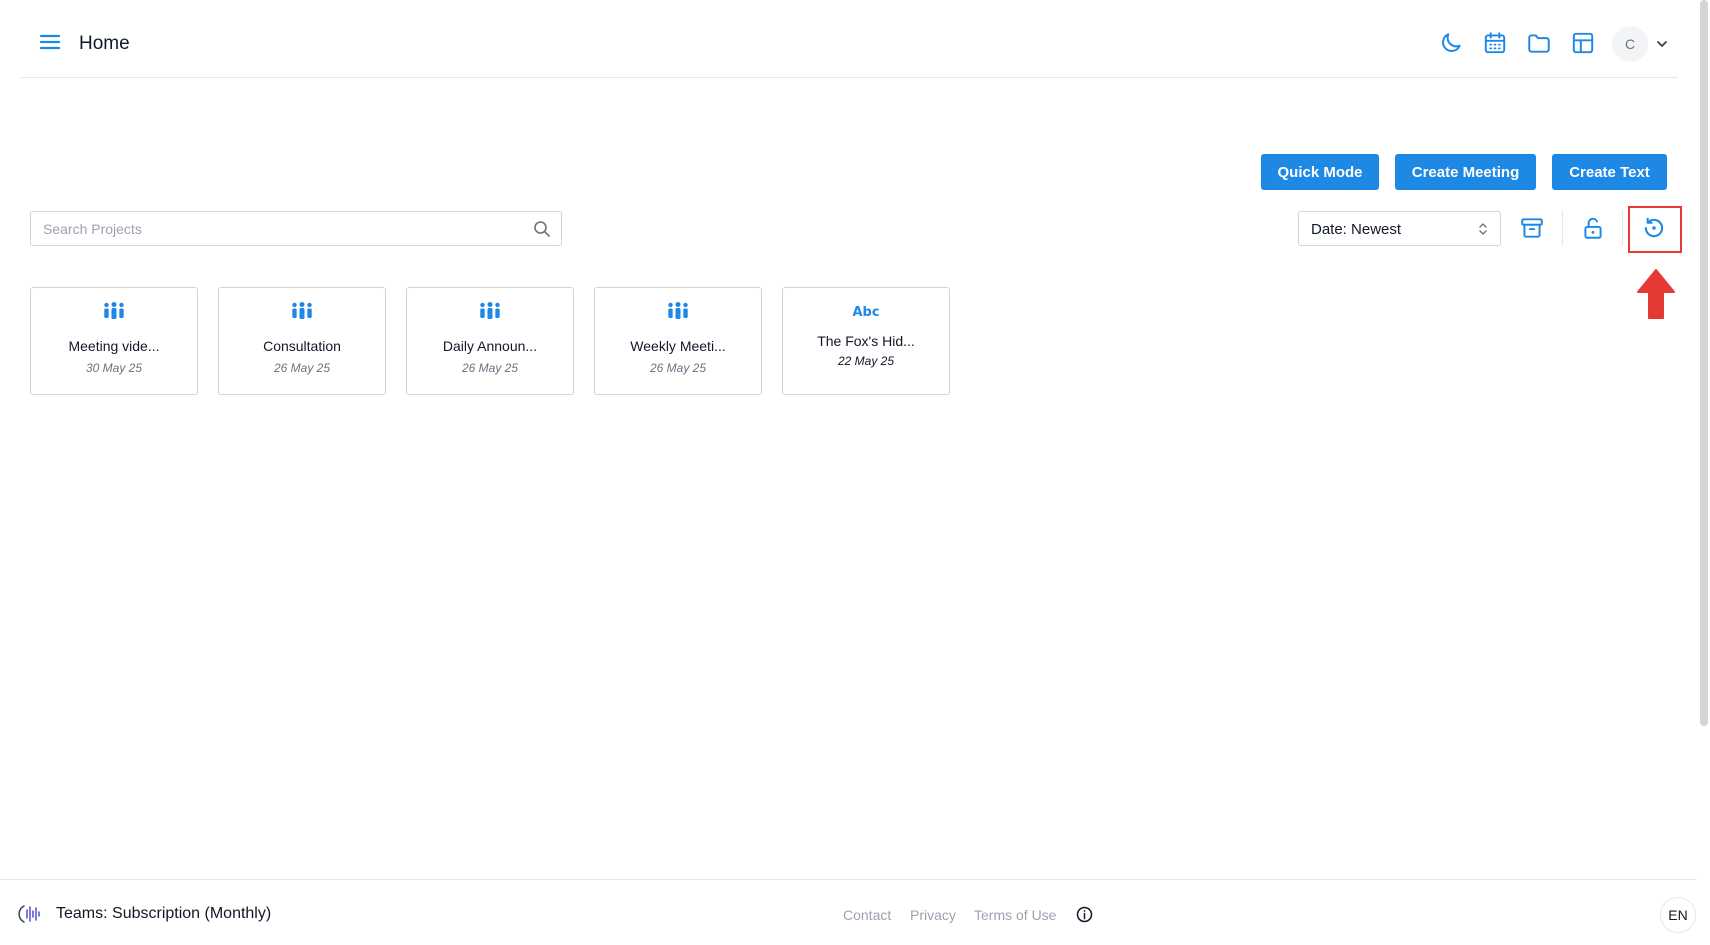 This screenshot has height=945, width=1710. Describe the element at coordinates (1656, 294) in the screenshot. I see `arrow-up-icon` at that location.